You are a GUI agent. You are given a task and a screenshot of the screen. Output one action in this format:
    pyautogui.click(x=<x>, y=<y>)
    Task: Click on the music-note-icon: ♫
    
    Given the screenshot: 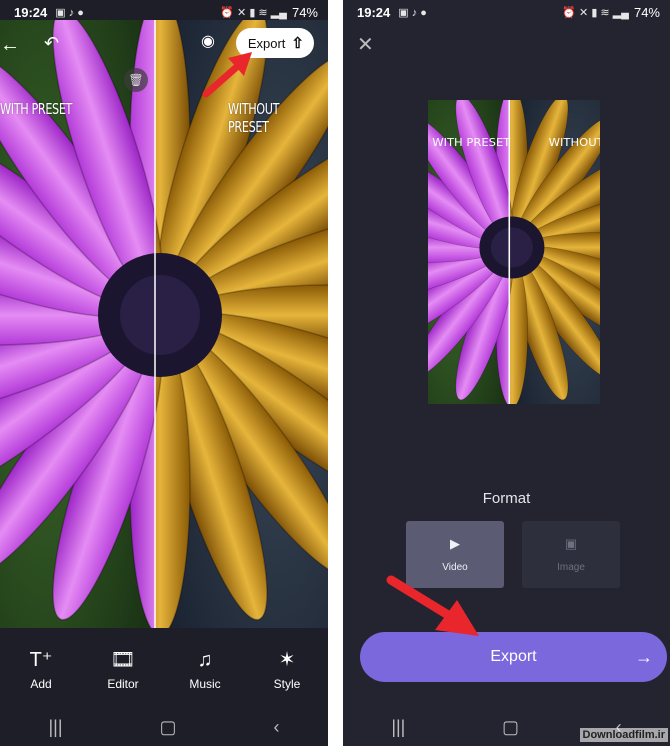 What is the action you would take?
    pyautogui.click(x=205, y=660)
    